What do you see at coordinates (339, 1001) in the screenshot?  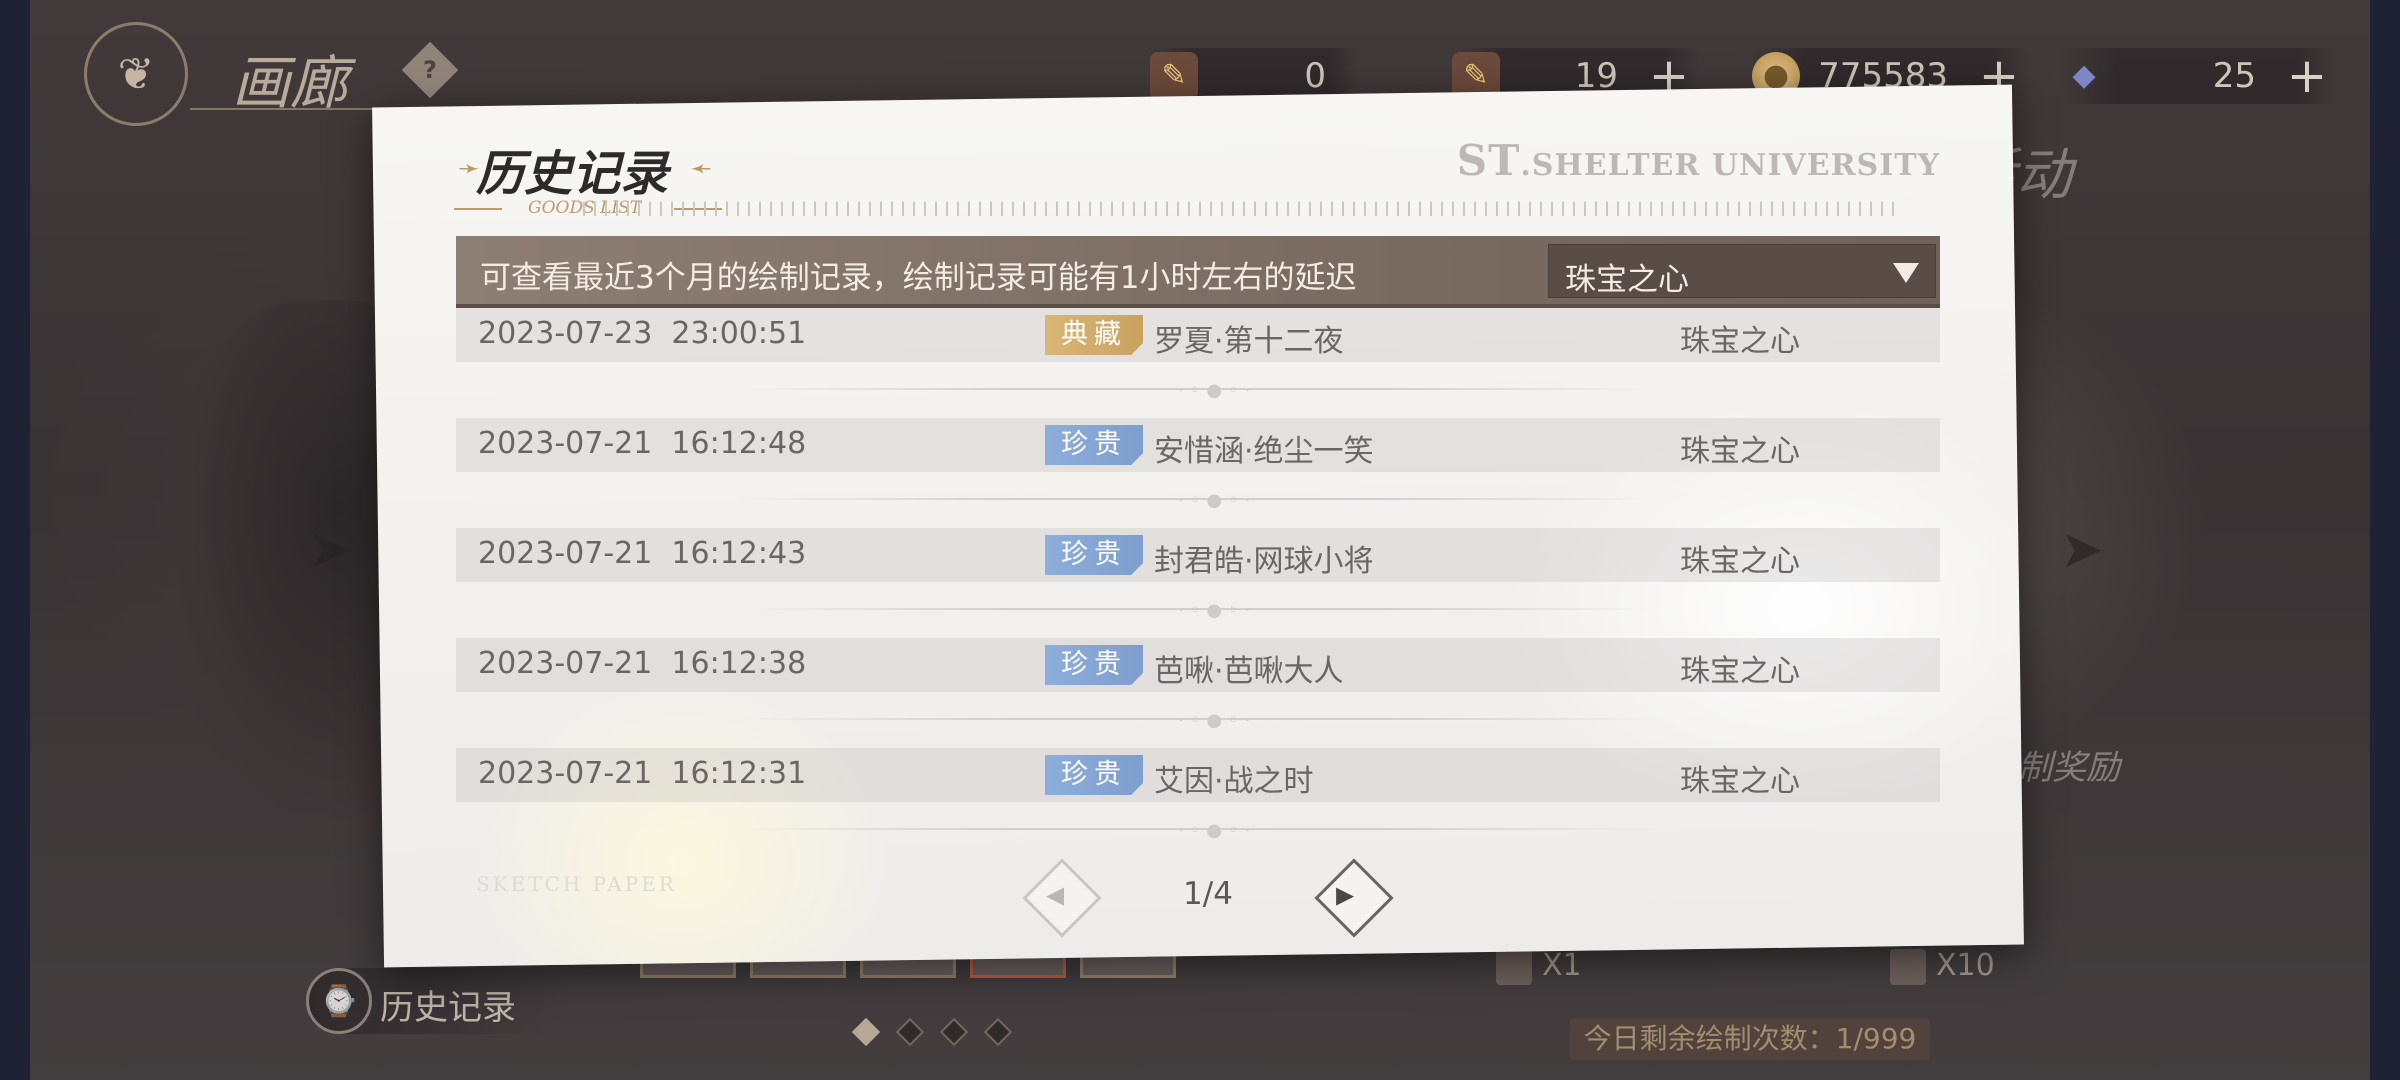 I see `history-icon: ⌚` at bounding box center [339, 1001].